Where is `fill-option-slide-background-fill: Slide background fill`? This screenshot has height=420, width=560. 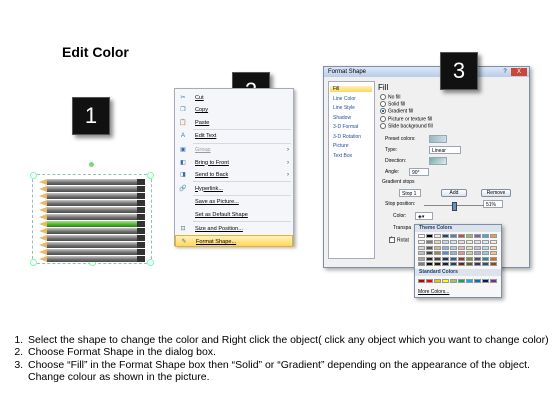 fill-option-slide-background-fill: Slide background fill is located at coordinates (406, 126).